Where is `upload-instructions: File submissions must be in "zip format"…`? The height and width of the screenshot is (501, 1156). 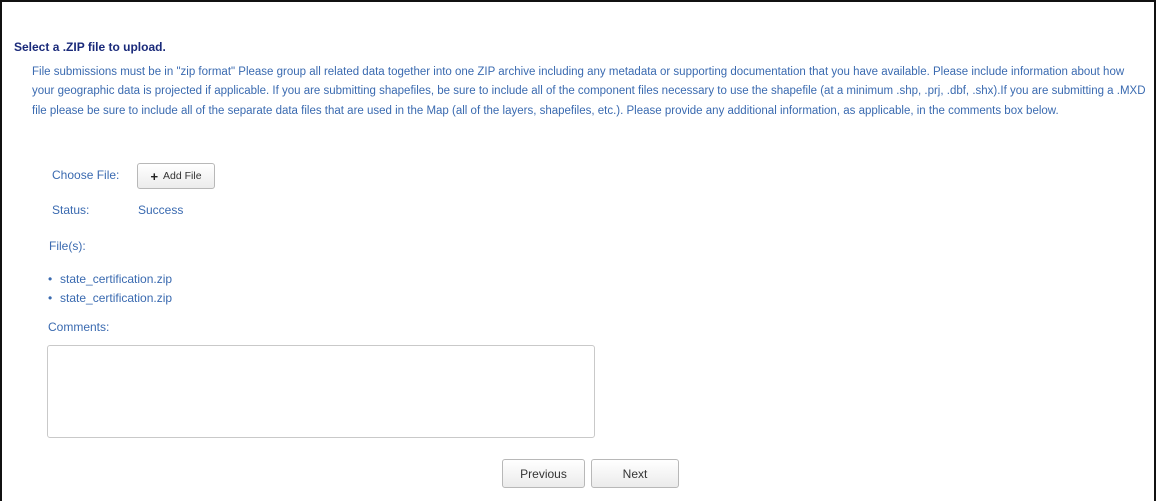 upload-instructions: File submissions must be in "zip format"… is located at coordinates (589, 91).